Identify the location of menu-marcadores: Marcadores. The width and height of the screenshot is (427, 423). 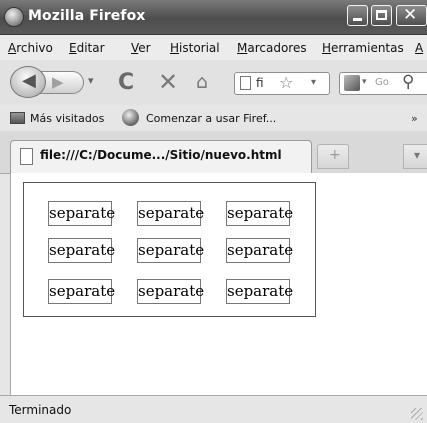
(272, 48).